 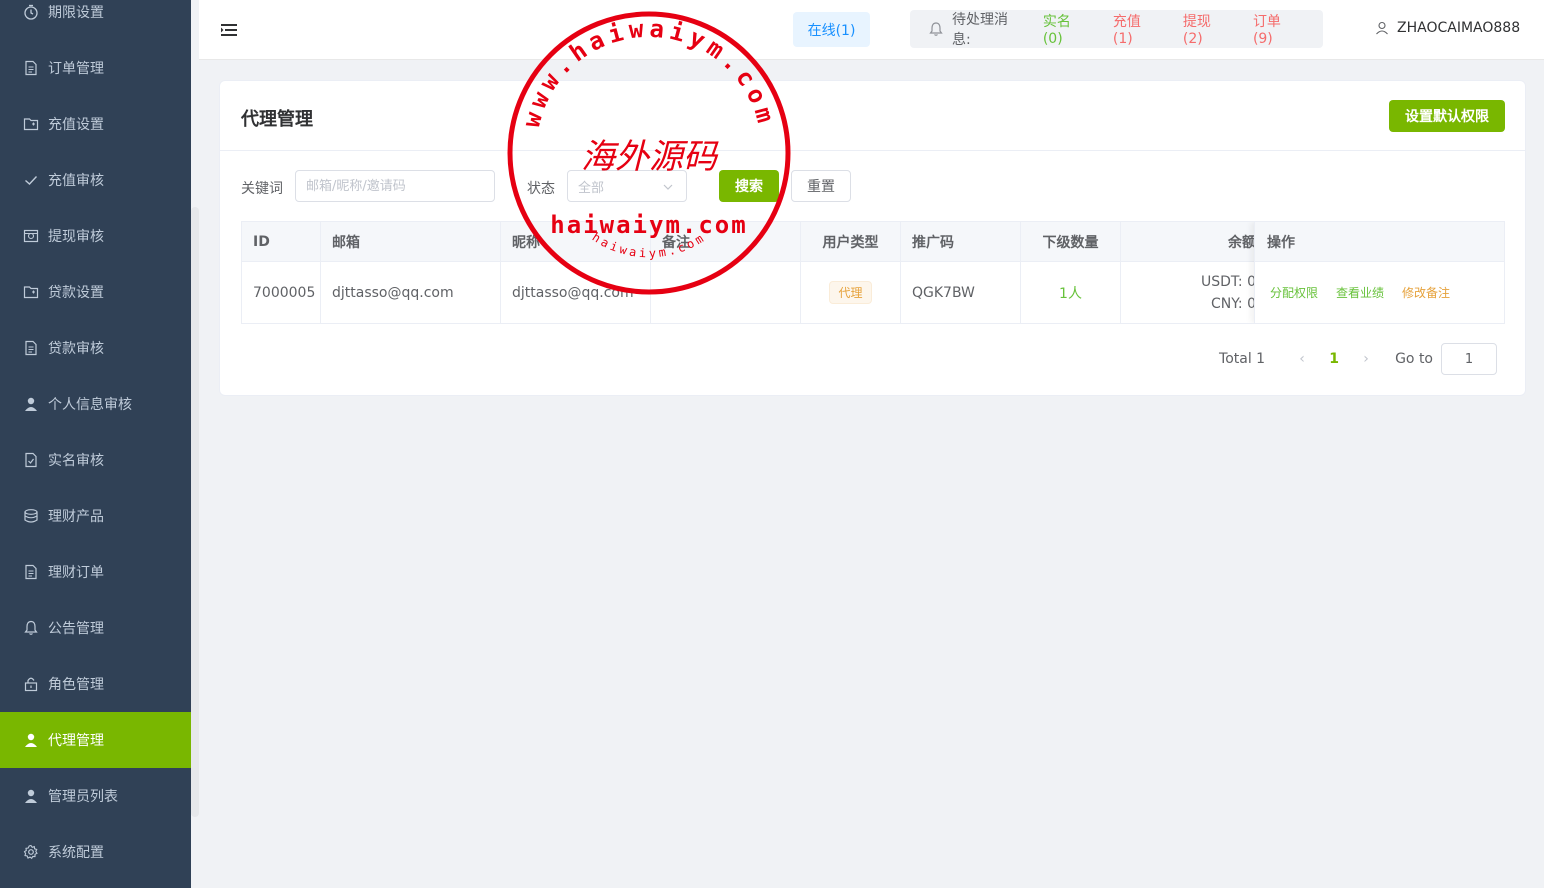 I want to click on sidebar-item-label: 期限设置, so click(x=76, y=13).